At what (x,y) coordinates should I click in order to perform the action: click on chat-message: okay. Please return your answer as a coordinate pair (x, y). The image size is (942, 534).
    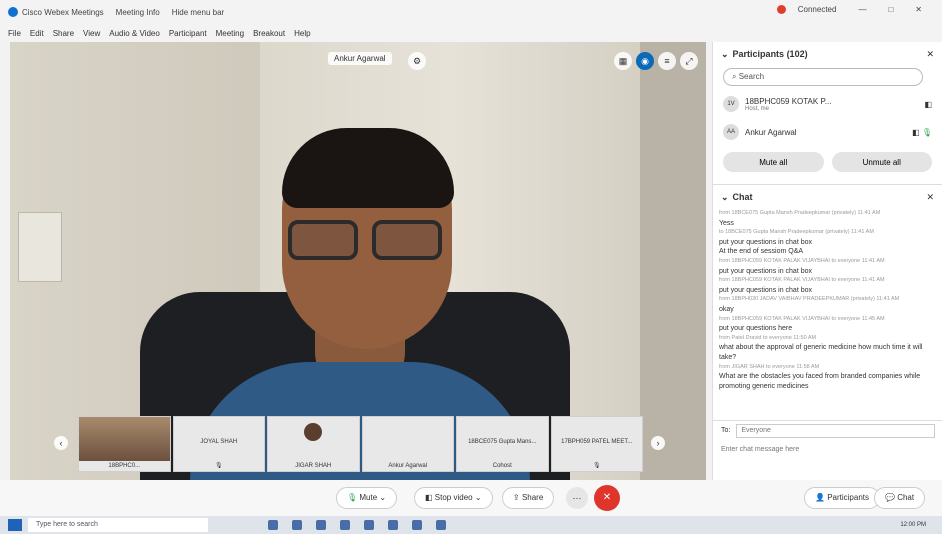
    Looking at the image, I should click on (726, 309).